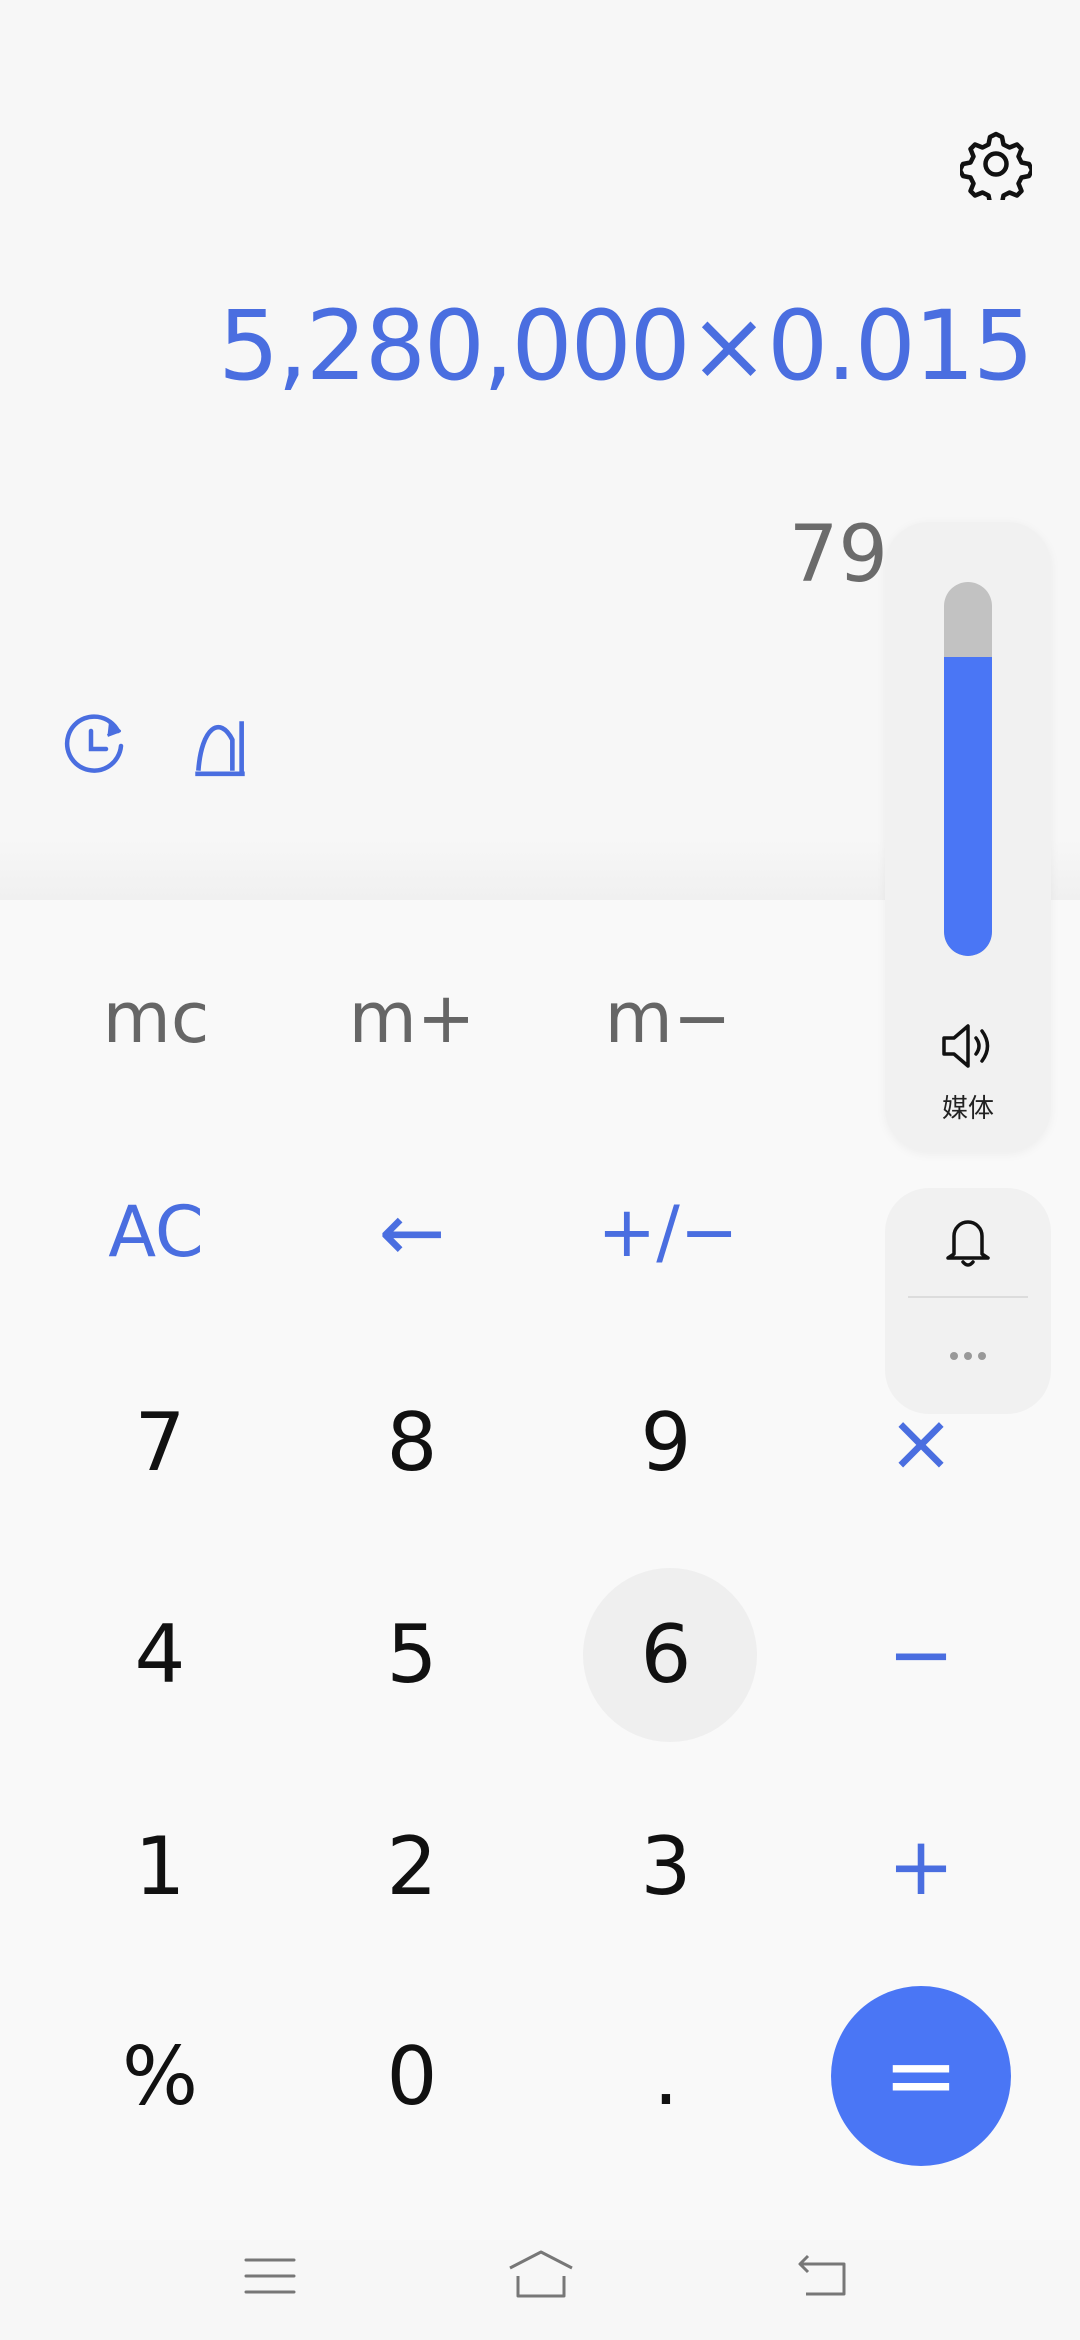 The width and height of the screenshot is (1080, 2340). What do you see at coordinates (668, 1018) in the screenshot?
I see `memory-subtract-button: m−` at bounding box center [668, 1018].